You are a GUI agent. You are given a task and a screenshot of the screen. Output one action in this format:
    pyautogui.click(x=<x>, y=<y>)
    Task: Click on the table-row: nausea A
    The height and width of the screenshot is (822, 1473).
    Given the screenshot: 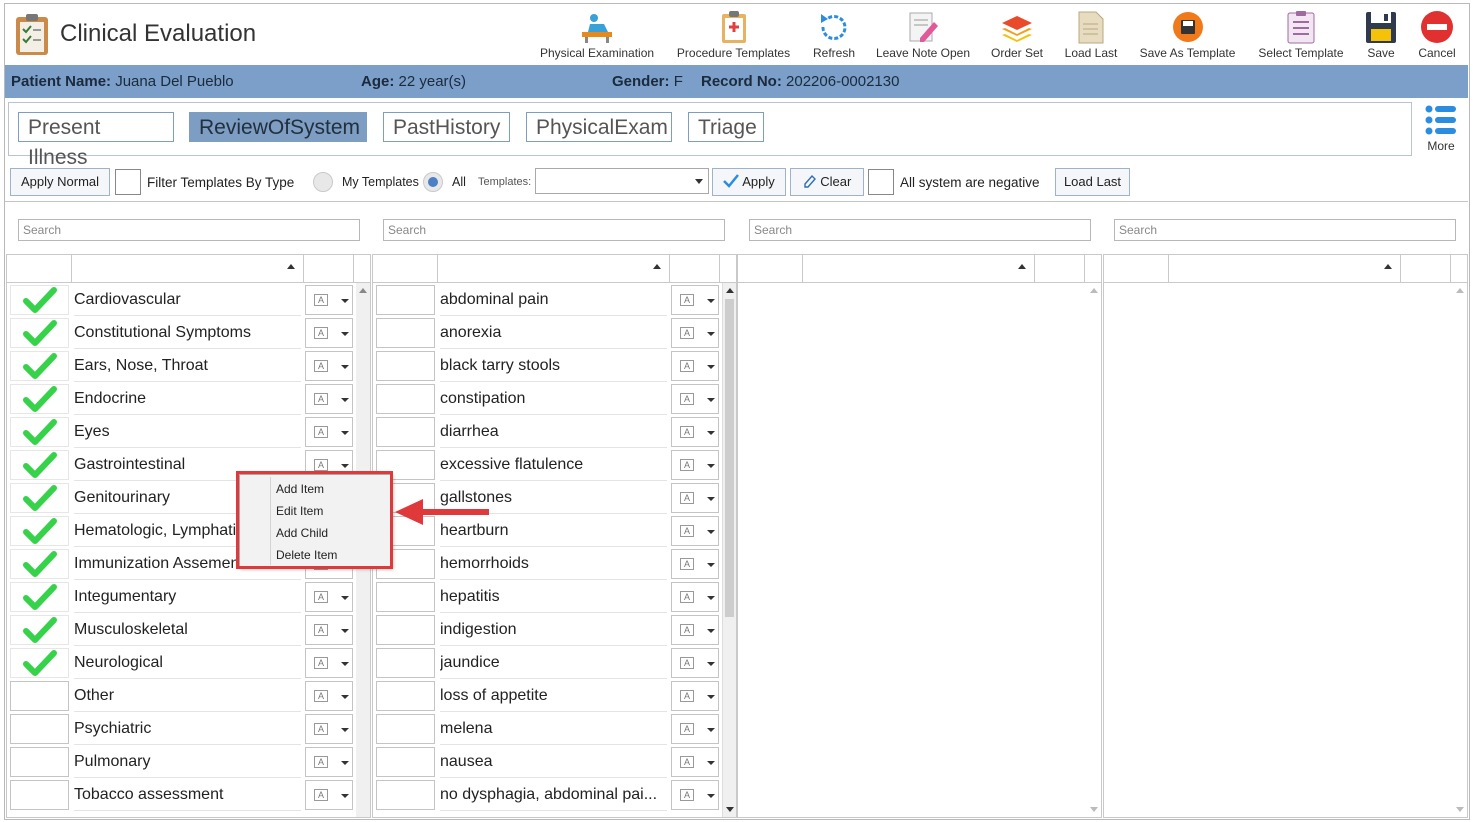 What is the action you would take?
    pyautogui.click(x=547, y=761)
    